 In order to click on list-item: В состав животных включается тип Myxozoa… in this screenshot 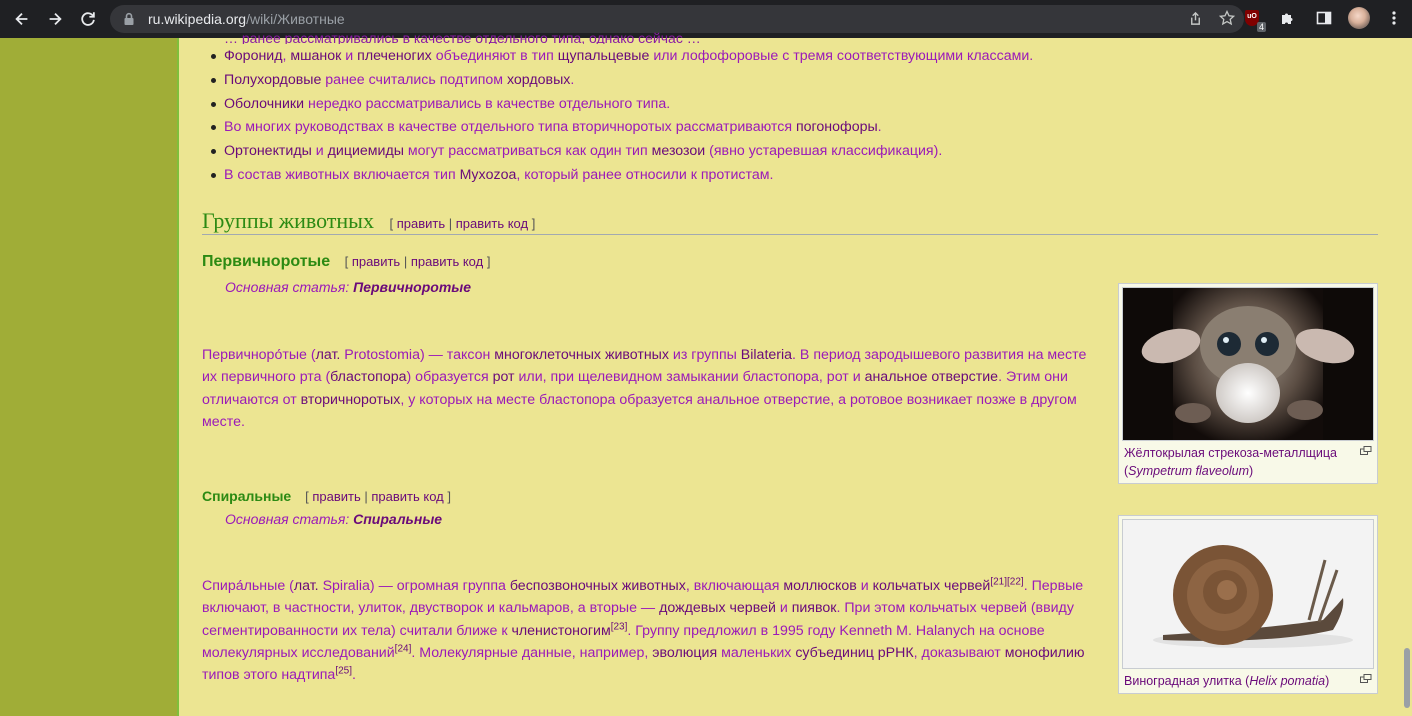, I will do `click(617, 178)`.